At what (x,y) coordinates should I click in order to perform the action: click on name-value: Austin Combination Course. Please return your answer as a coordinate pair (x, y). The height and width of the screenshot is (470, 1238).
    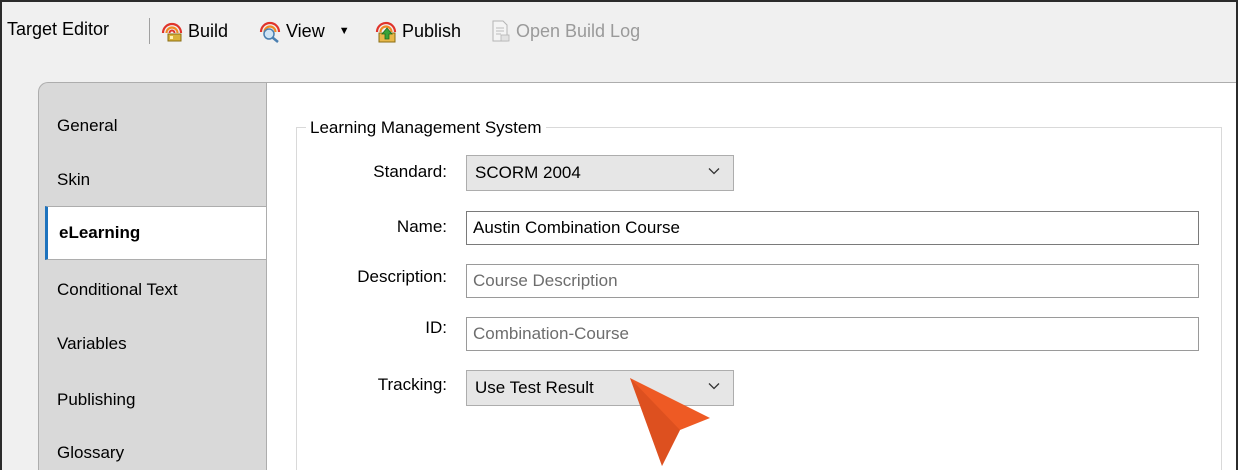
    Looking at the image, I should click on (576, 227).